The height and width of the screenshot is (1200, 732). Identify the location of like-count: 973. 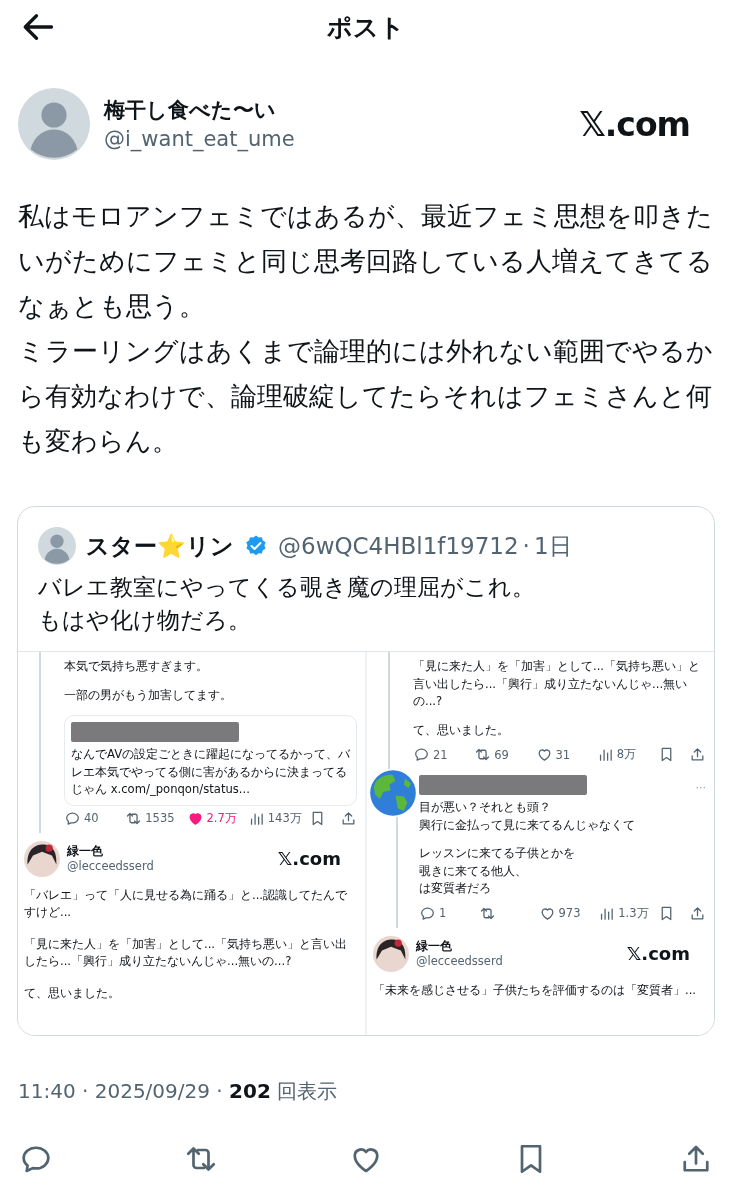
(569, 913).